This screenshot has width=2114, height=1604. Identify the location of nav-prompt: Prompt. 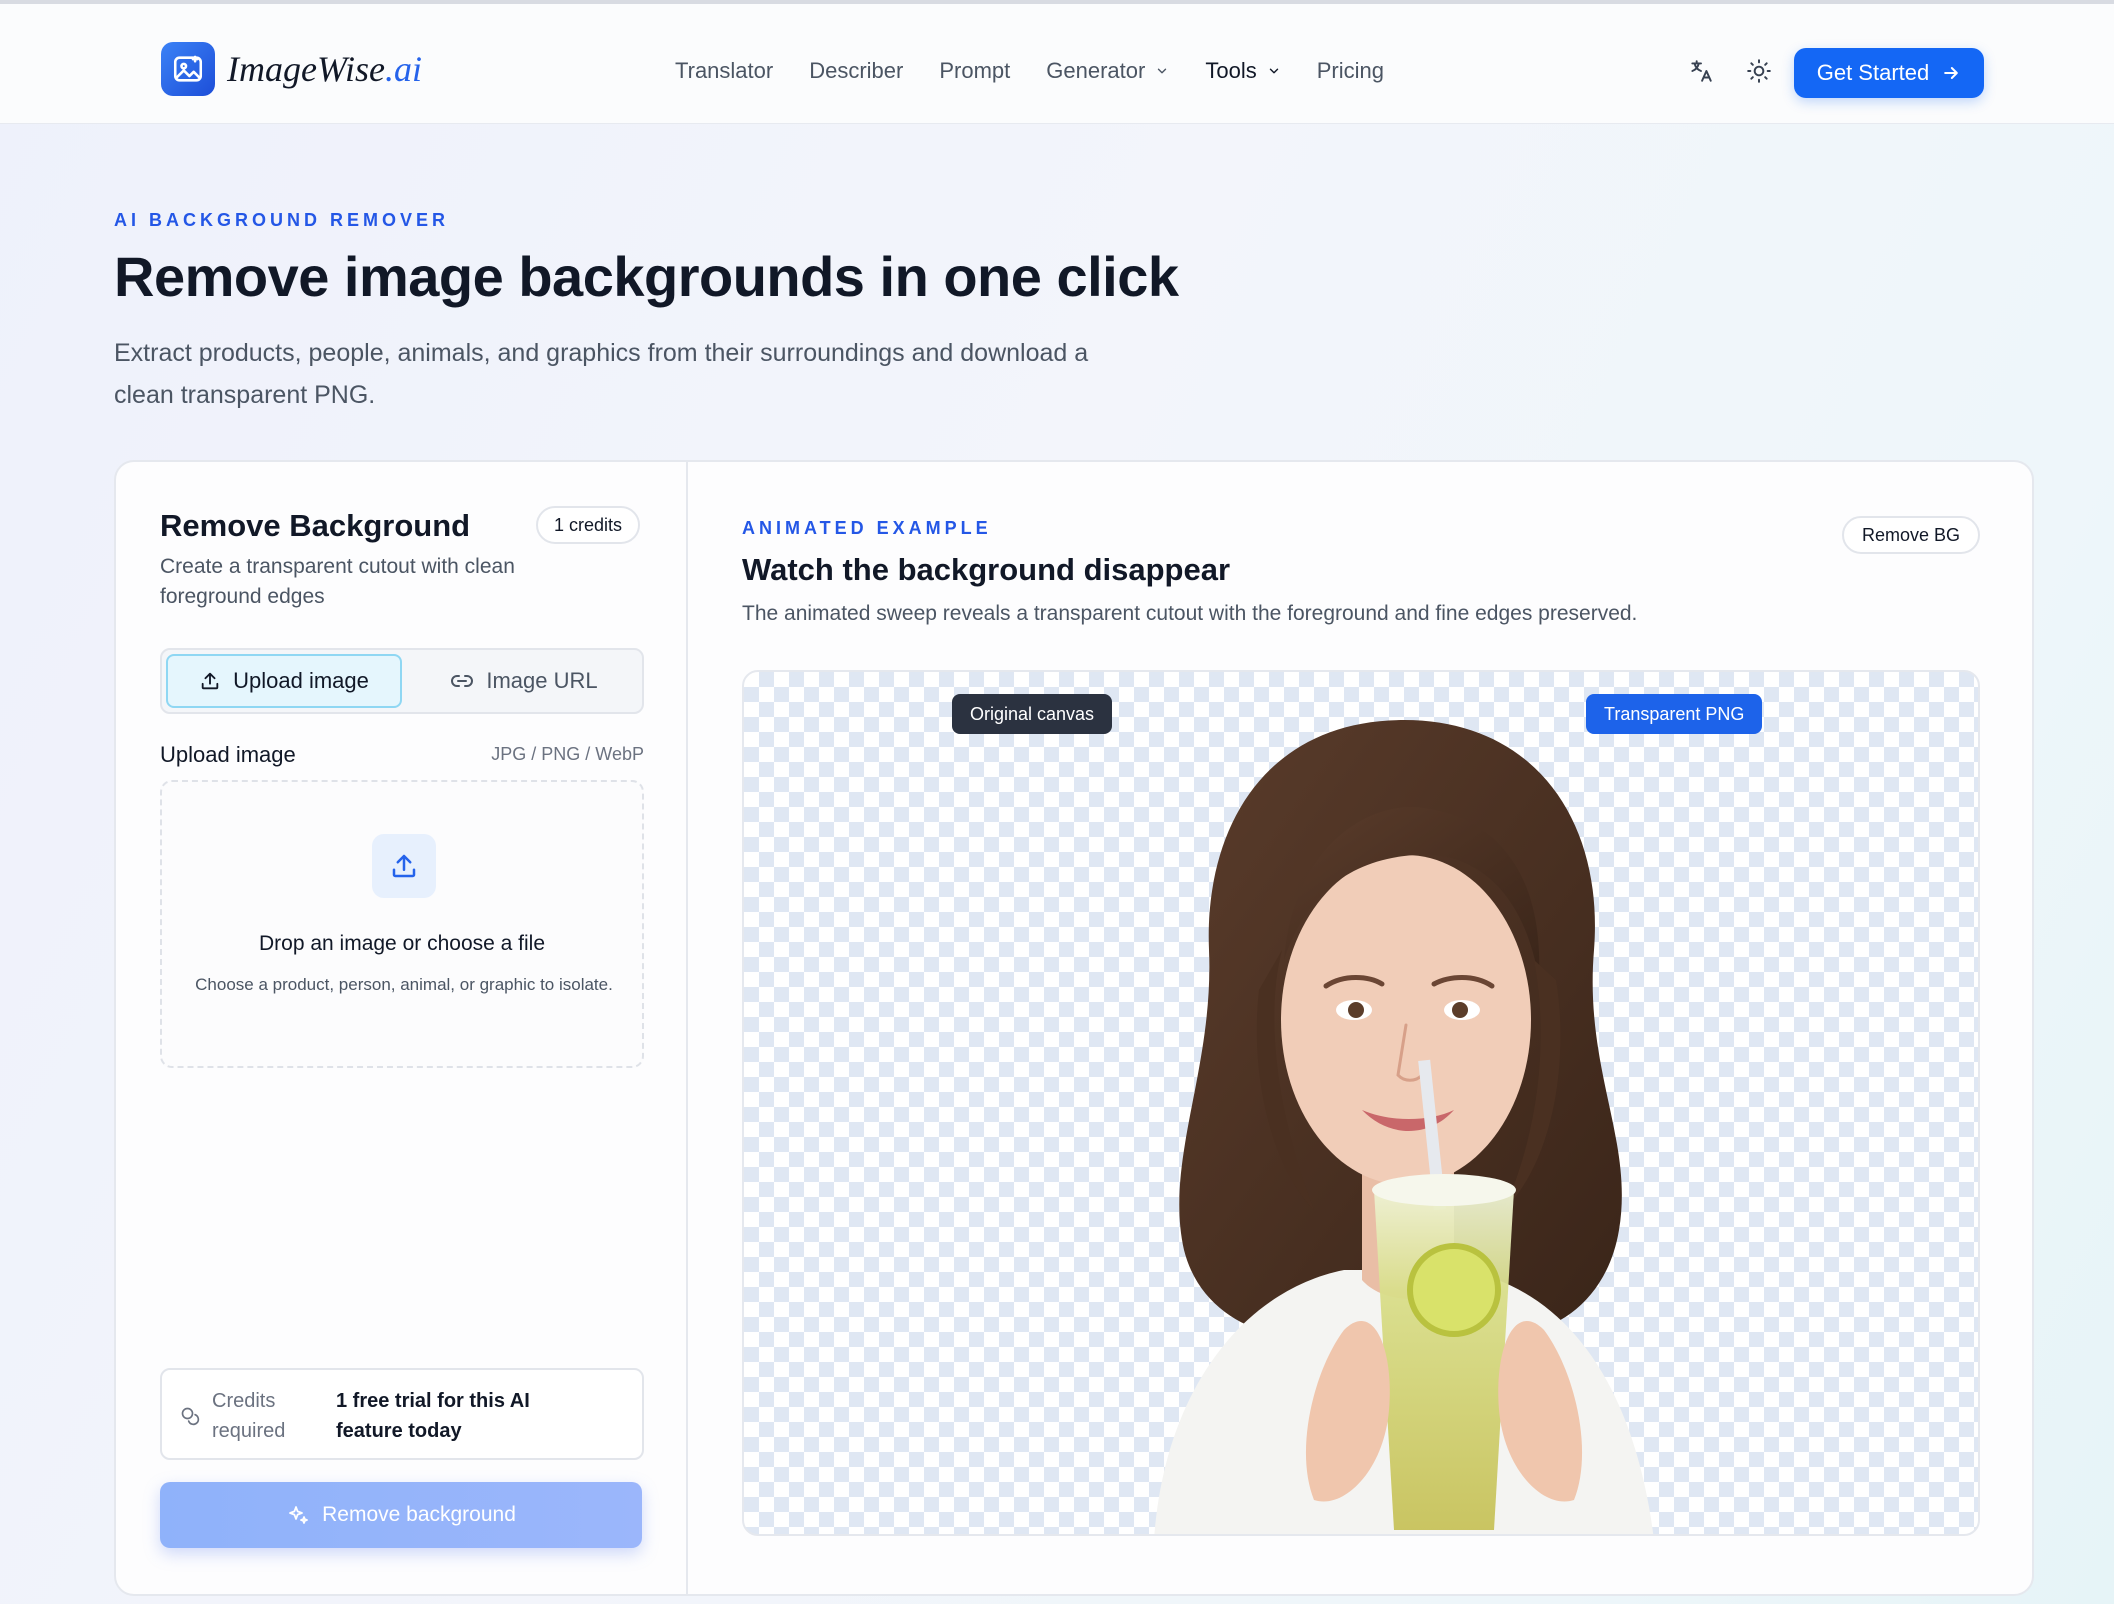
(974, 71).